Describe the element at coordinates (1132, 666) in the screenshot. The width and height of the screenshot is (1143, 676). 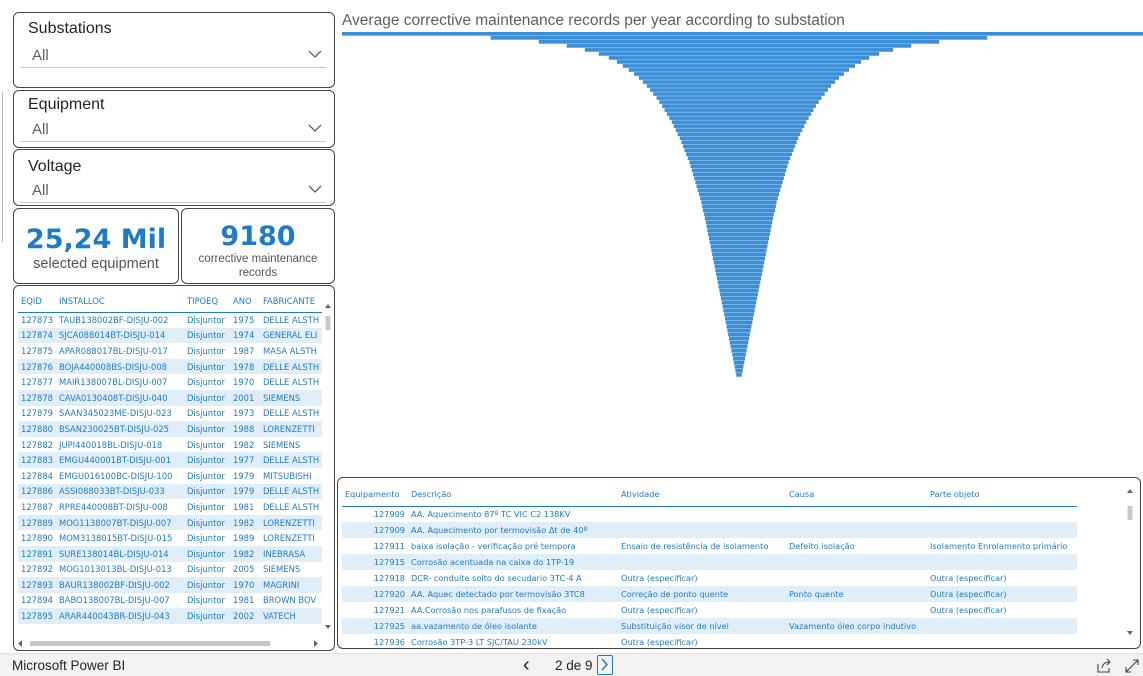
I see `fullscreen-icon` at that location.